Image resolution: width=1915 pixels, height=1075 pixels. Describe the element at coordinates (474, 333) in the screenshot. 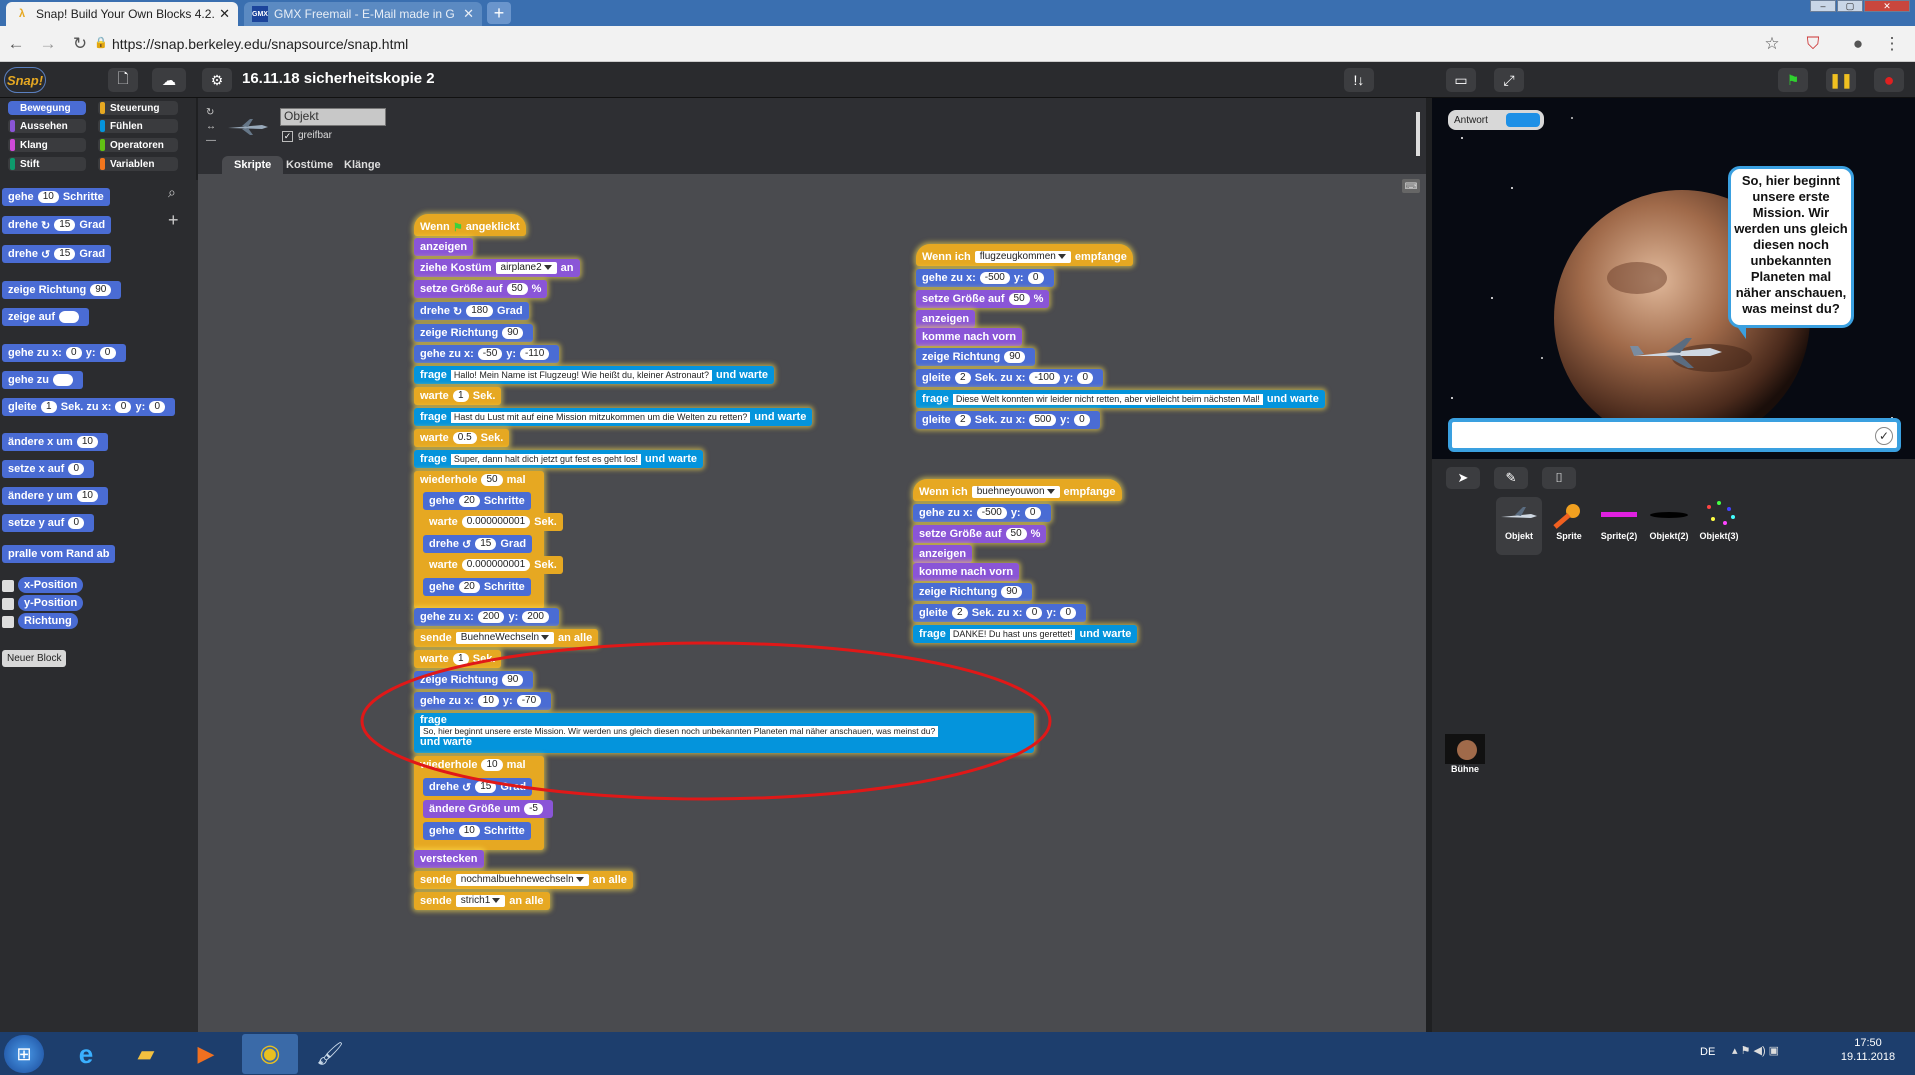

I see `block-point-direction: zeige Richtung 90` at that location.